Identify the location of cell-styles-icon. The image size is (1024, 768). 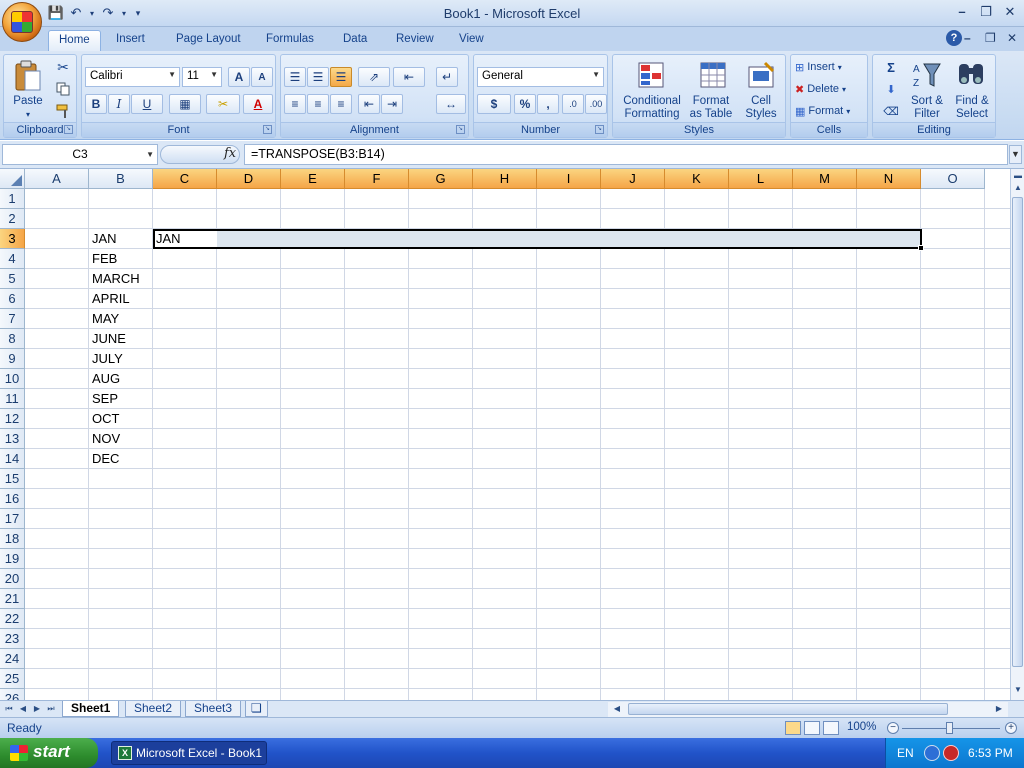
(761, 75).